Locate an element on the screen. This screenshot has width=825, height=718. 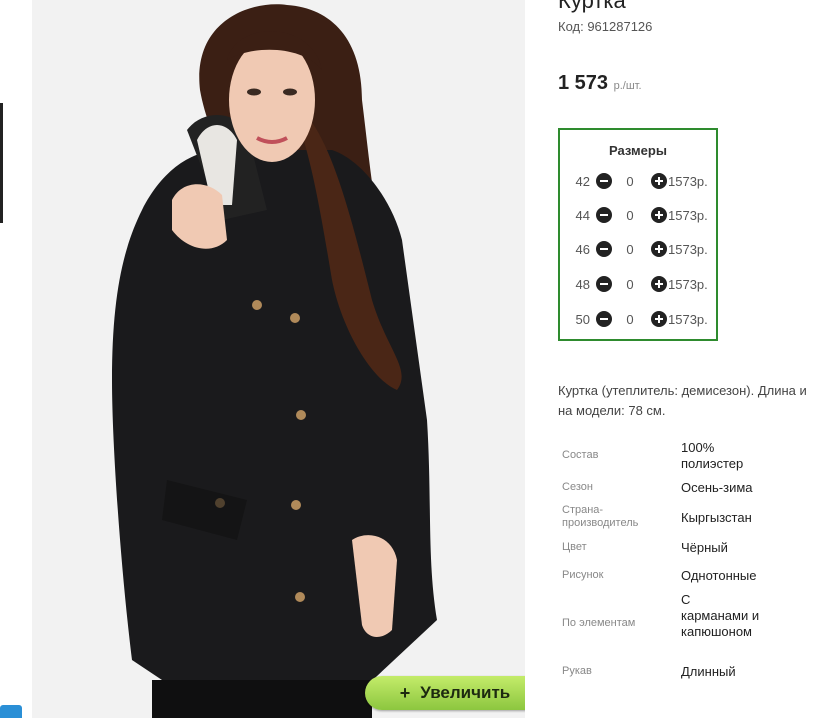
size-label: 44 is located at coordinates (582, 215).